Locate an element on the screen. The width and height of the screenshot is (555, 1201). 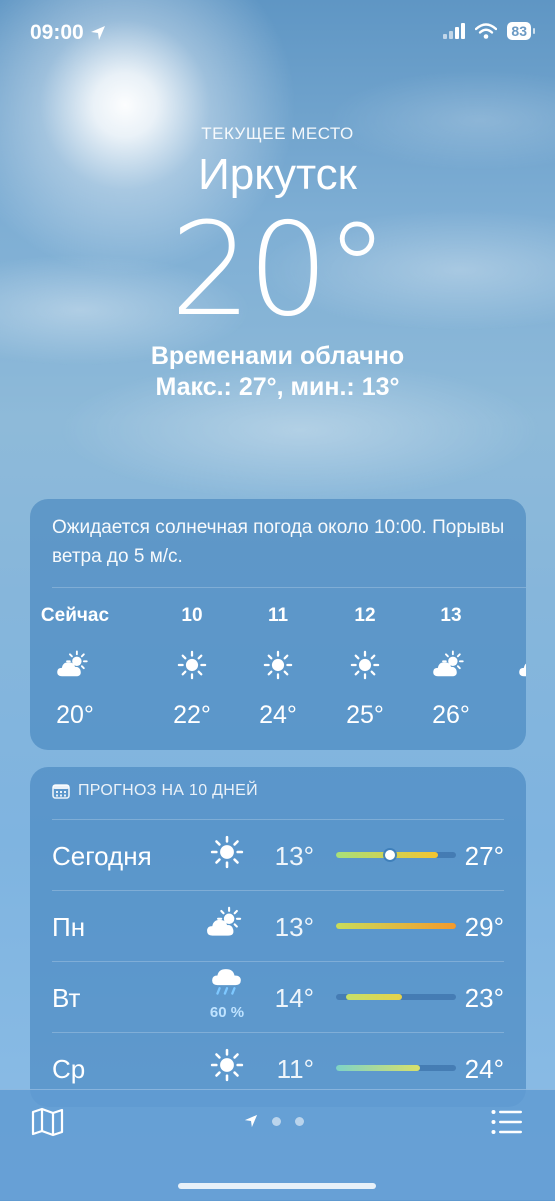
hour-temperature: 25° is located at coordinates (365, 715).